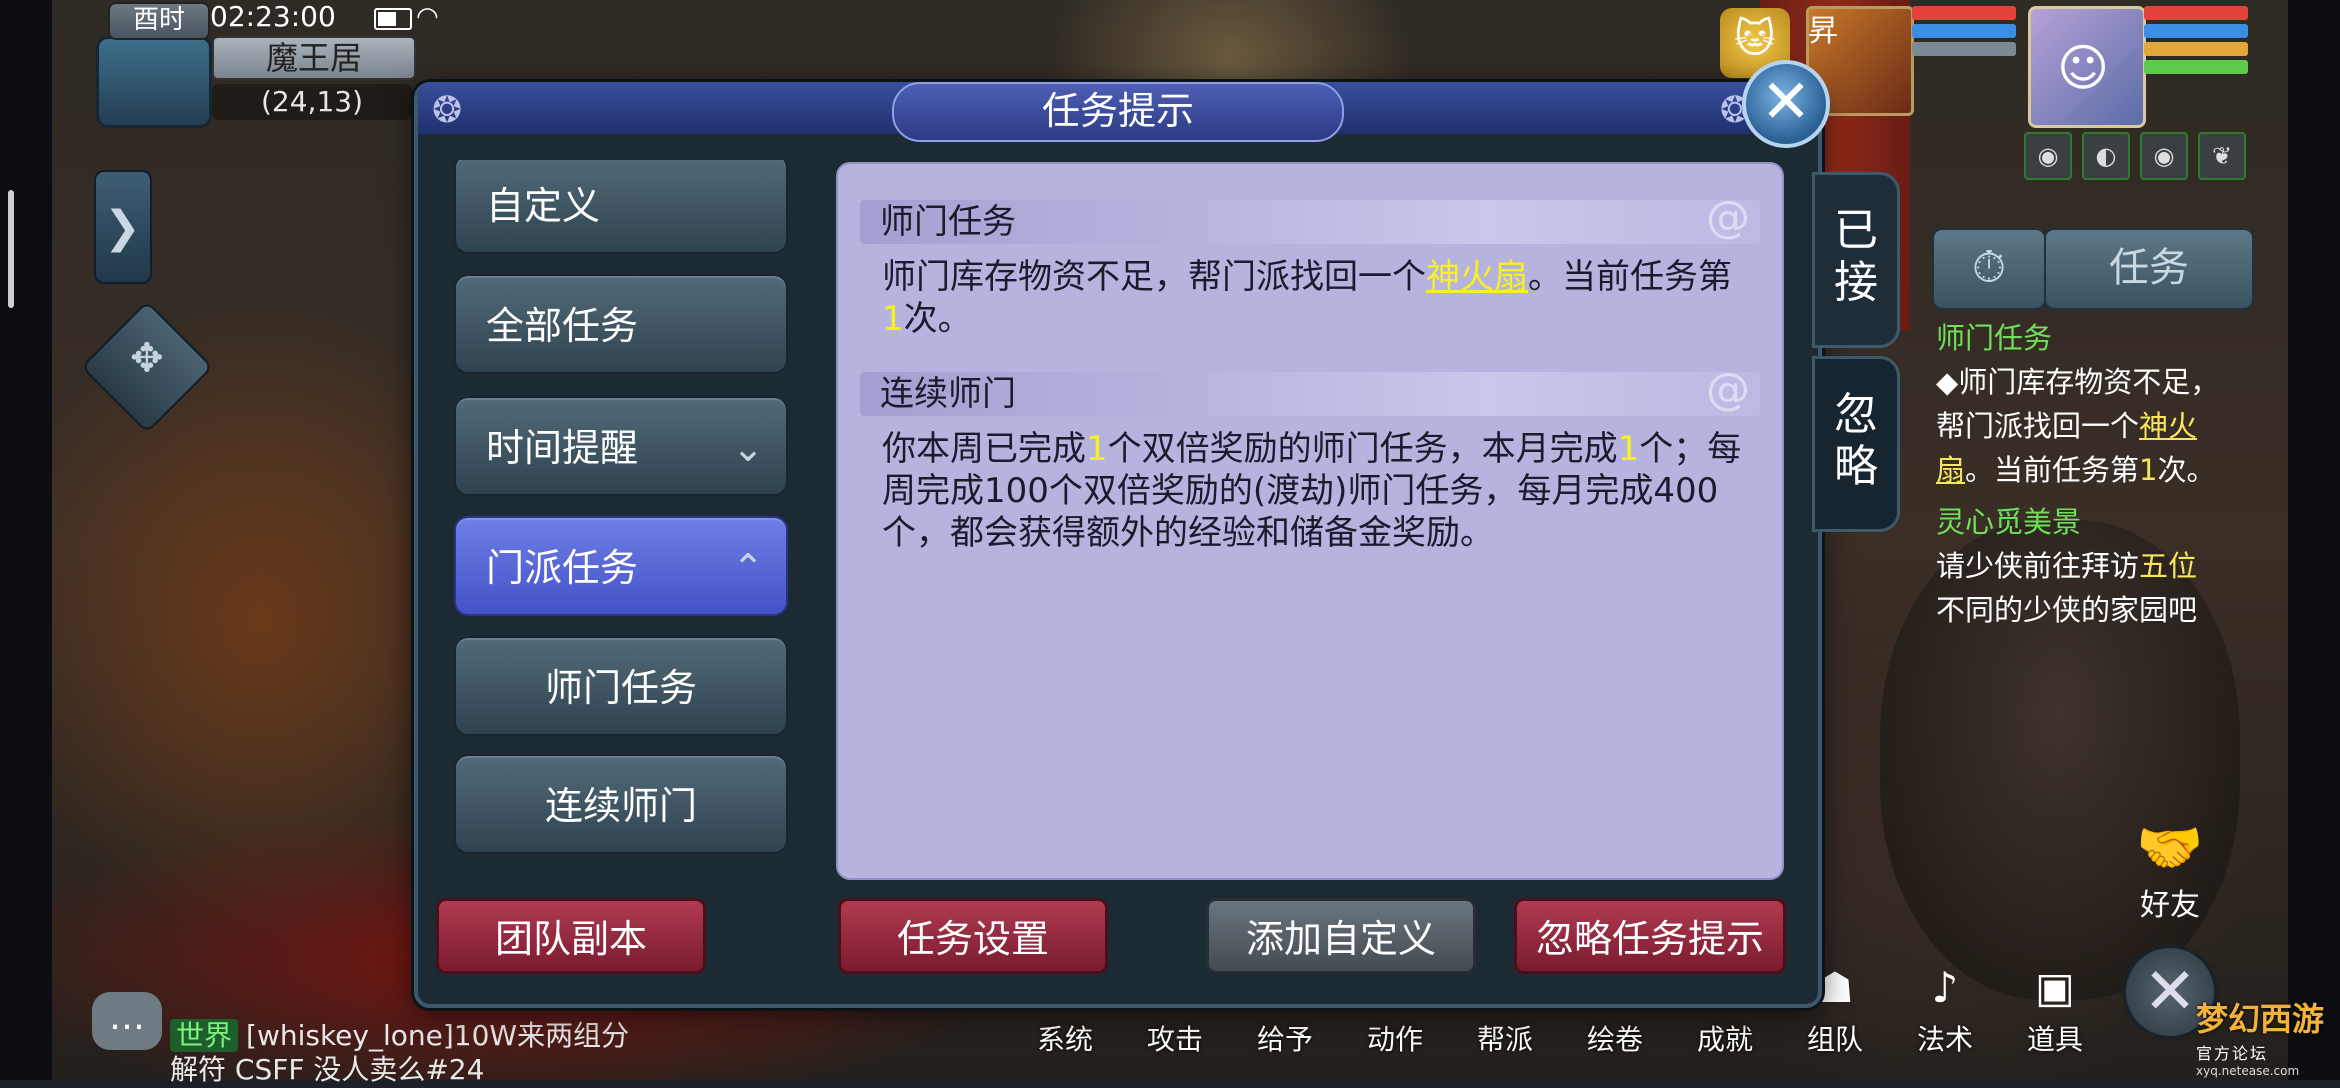 This screenshot has height=1088, width=2340. Describe the element at coordinates (2170, 905) in the screenshot. I see `friends-label: 好友` at that location.